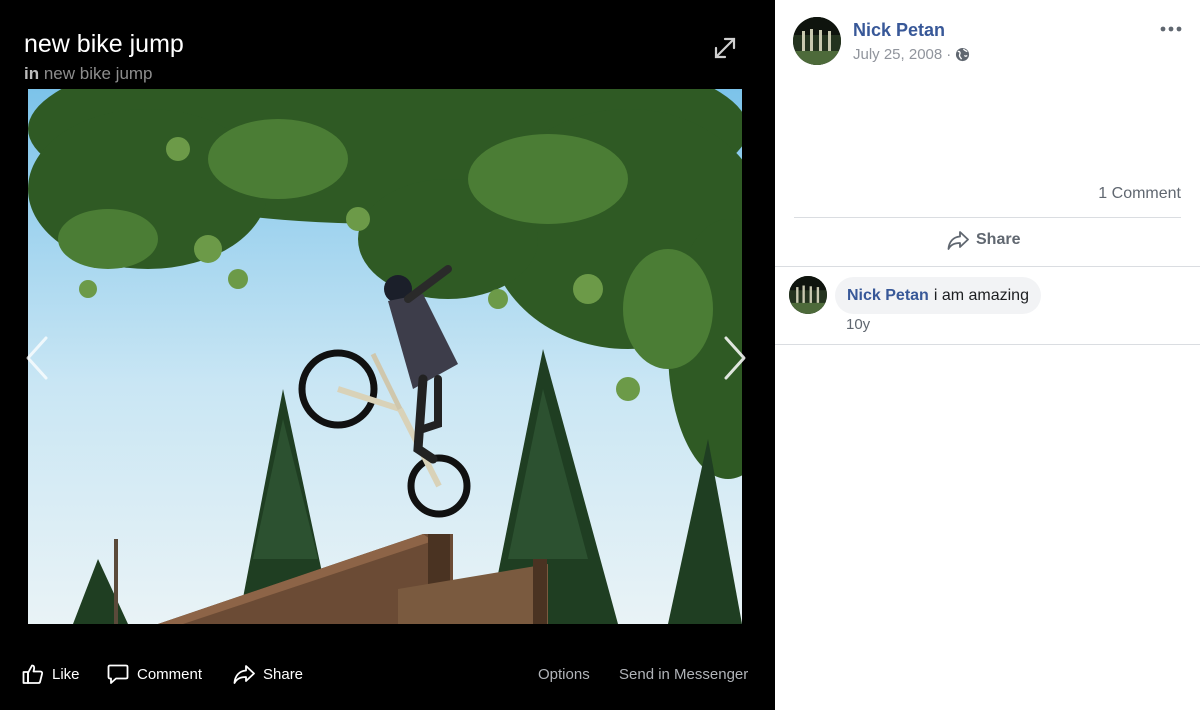  What do you see at coordinates (817, 41) in the screenshot?
I see `avatar` at bounding box center [817, 41].